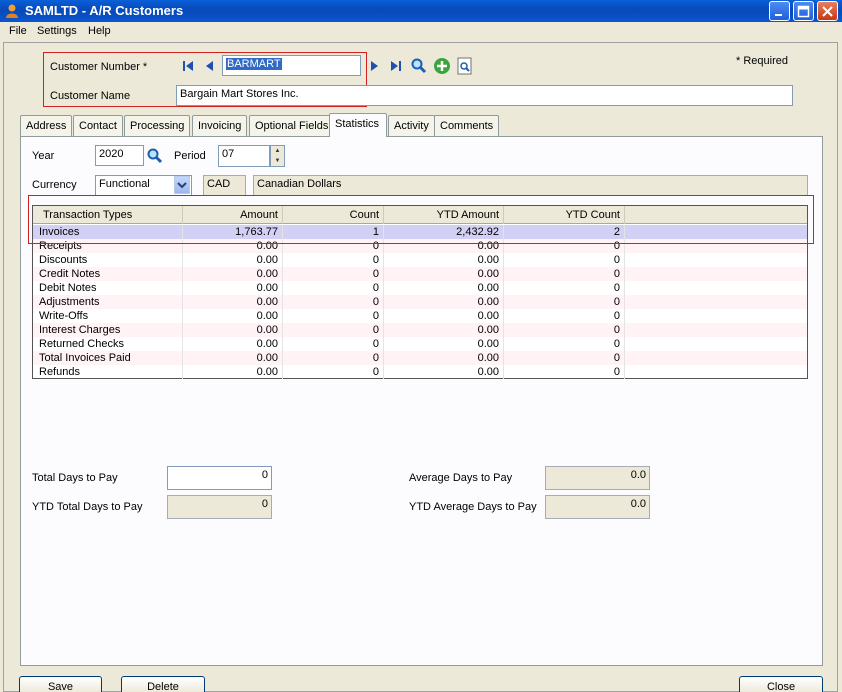  Describe the element at coordinates (467, 126) in the screenshot. I see `tab-comments: Comments` at that location.